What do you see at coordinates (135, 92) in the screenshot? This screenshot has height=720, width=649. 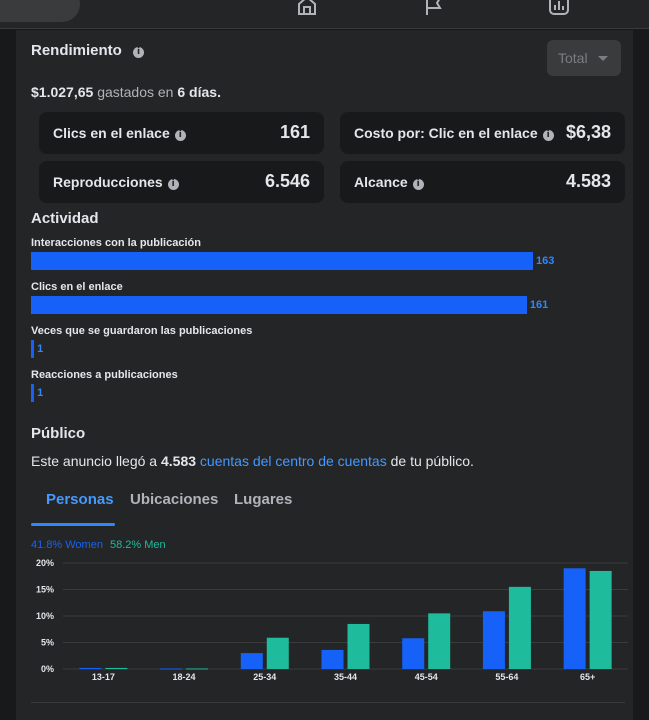 I see `spent-text: gastados en` at bounding box center [135, 92].